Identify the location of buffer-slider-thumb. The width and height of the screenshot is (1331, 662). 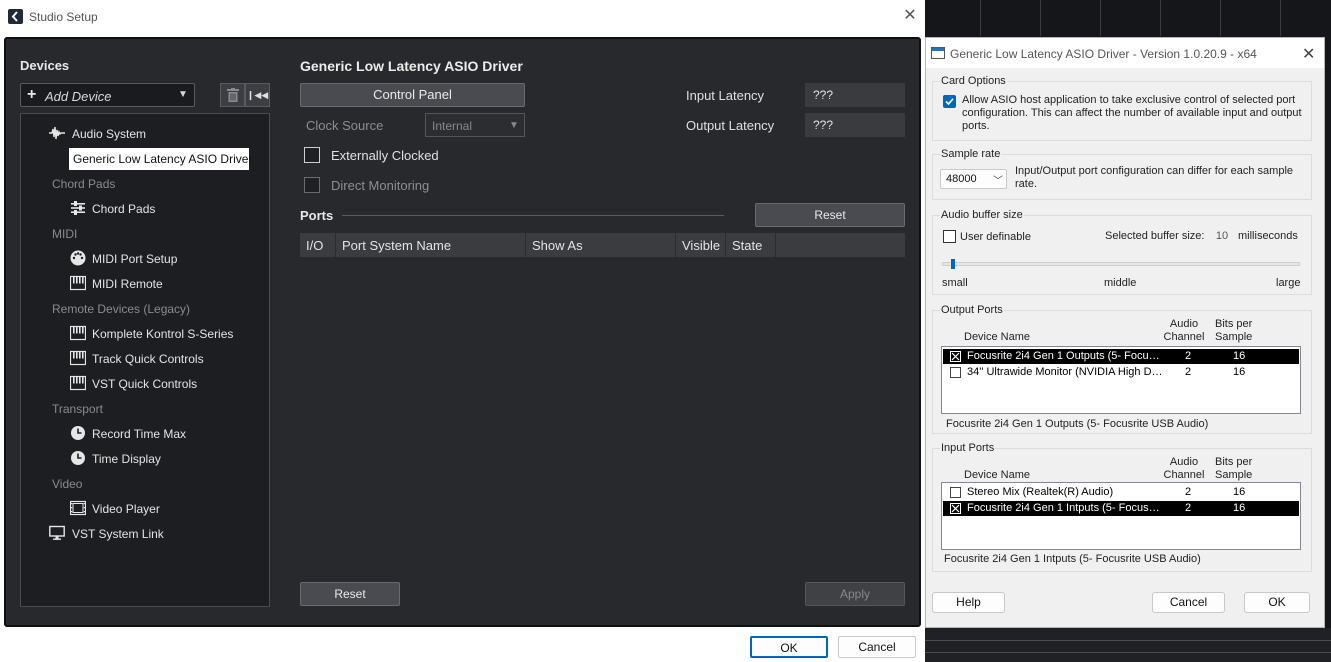
(953, 264).